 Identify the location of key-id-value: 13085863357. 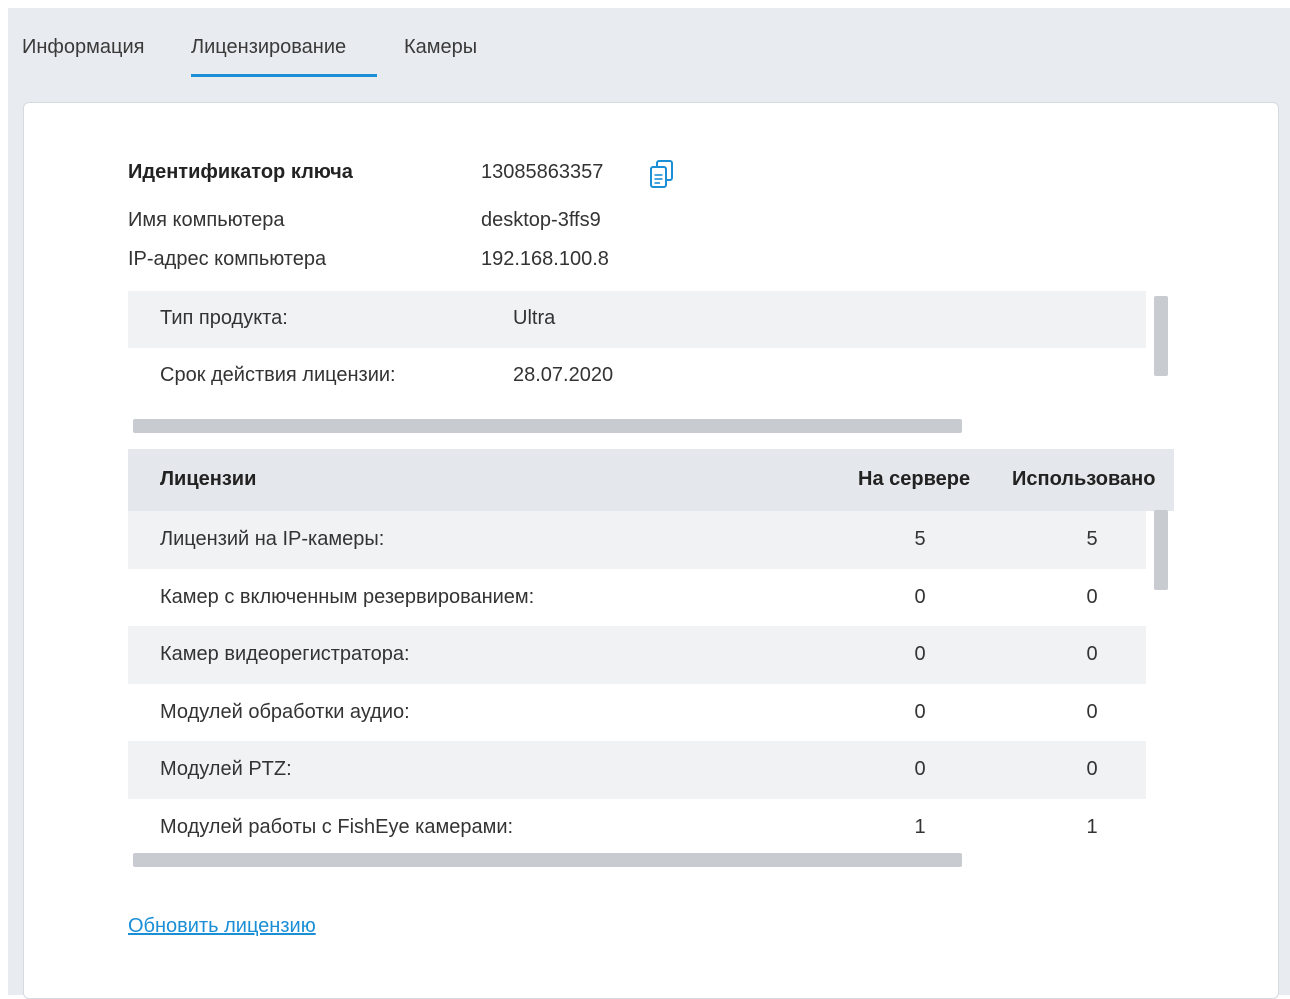
(542, 172).